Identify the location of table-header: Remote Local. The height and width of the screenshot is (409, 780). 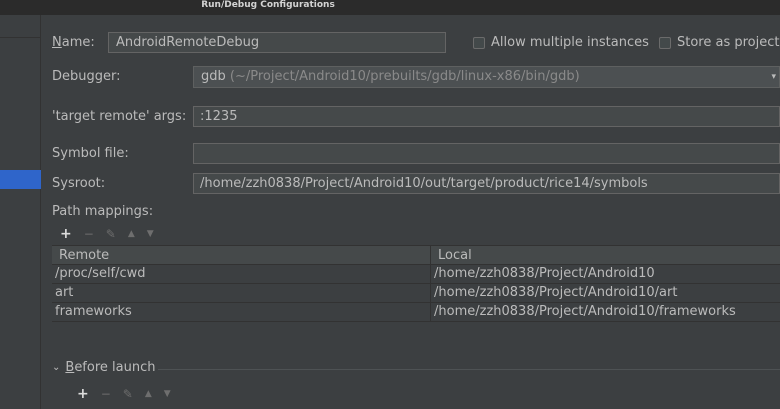
(416, 255).